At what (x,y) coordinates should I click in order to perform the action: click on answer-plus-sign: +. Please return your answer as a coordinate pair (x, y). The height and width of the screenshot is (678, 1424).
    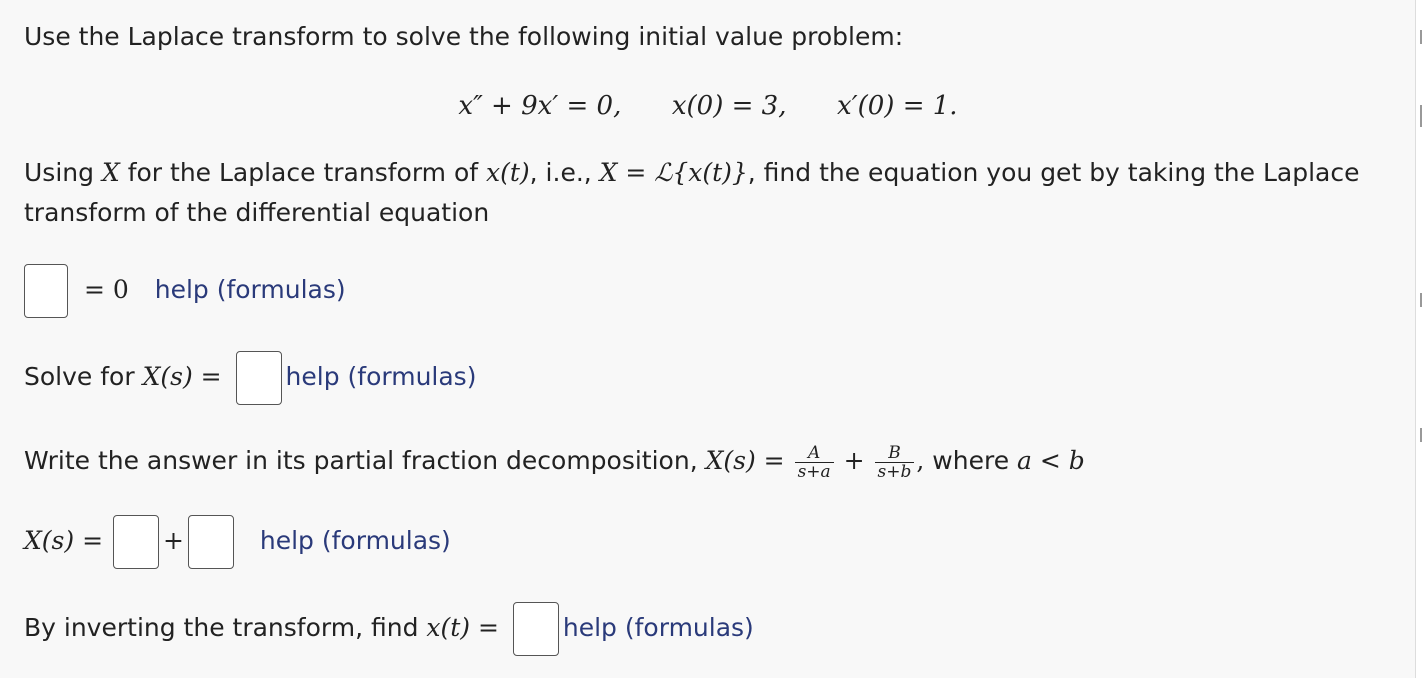
    Looking at the image, I should click on (173, 540).